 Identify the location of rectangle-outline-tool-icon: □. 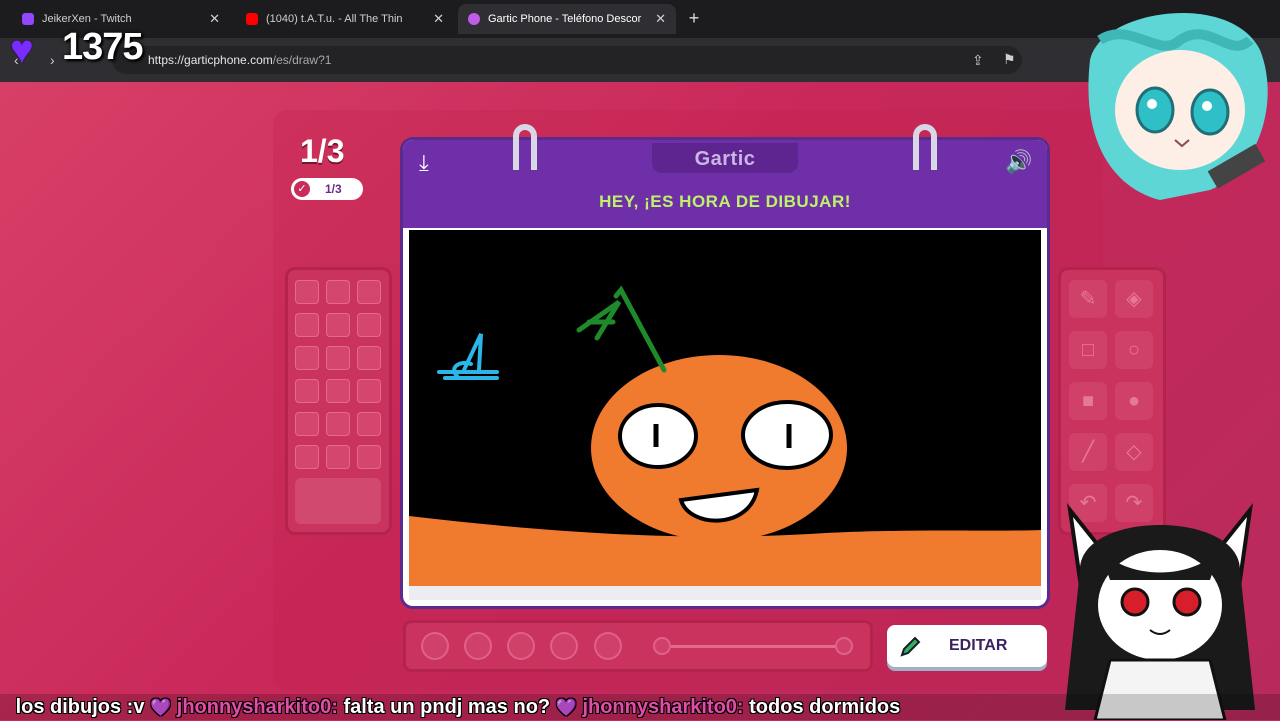
(1088, 350).